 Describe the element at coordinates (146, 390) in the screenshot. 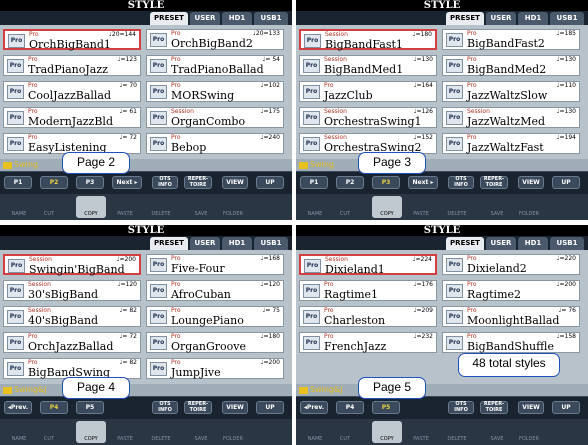

I see `folder-path: Swing&J` at that location.